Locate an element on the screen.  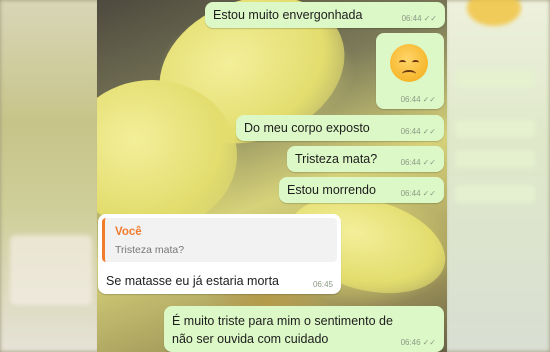
blurred-emoji is located at coordinates (494, 13).